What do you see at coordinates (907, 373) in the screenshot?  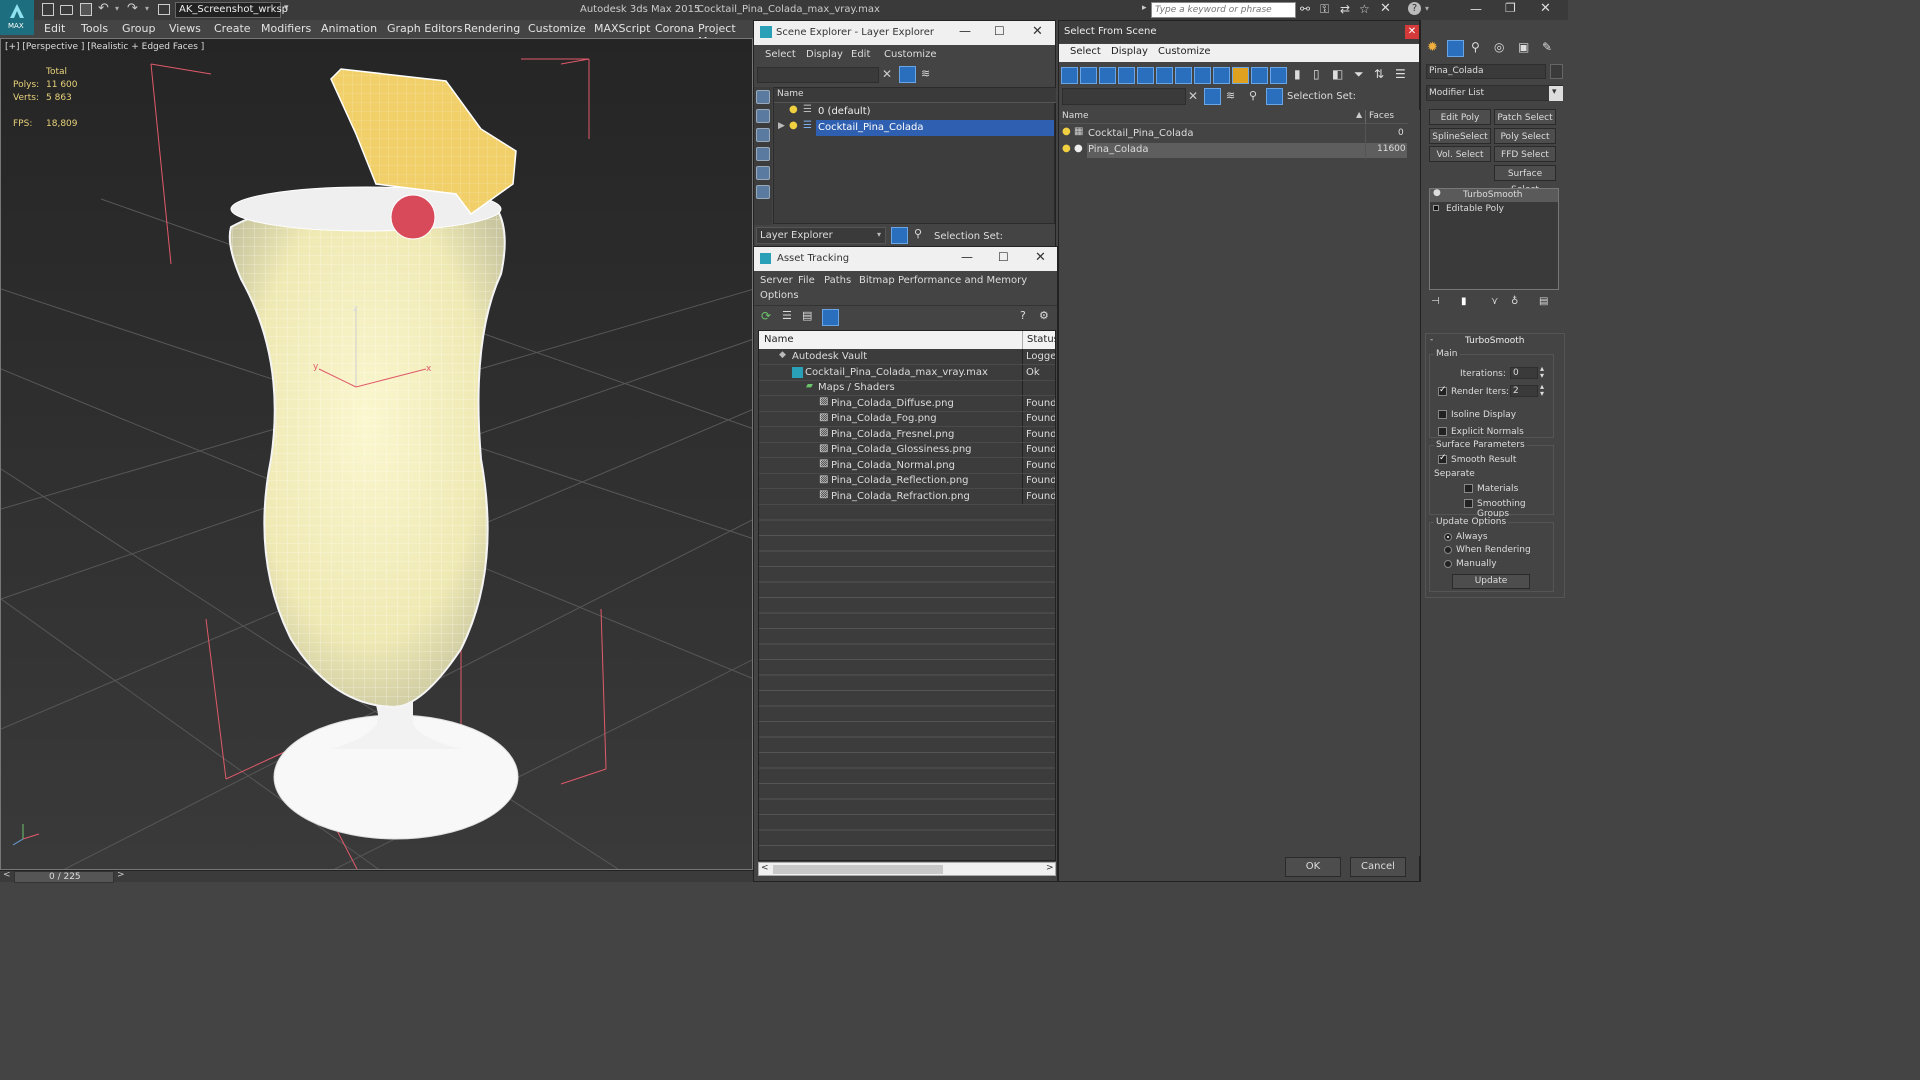 I see `table-row: Cocktail_Pina_Colada_max_vray.max Ok` at bounding box center [907, 373].